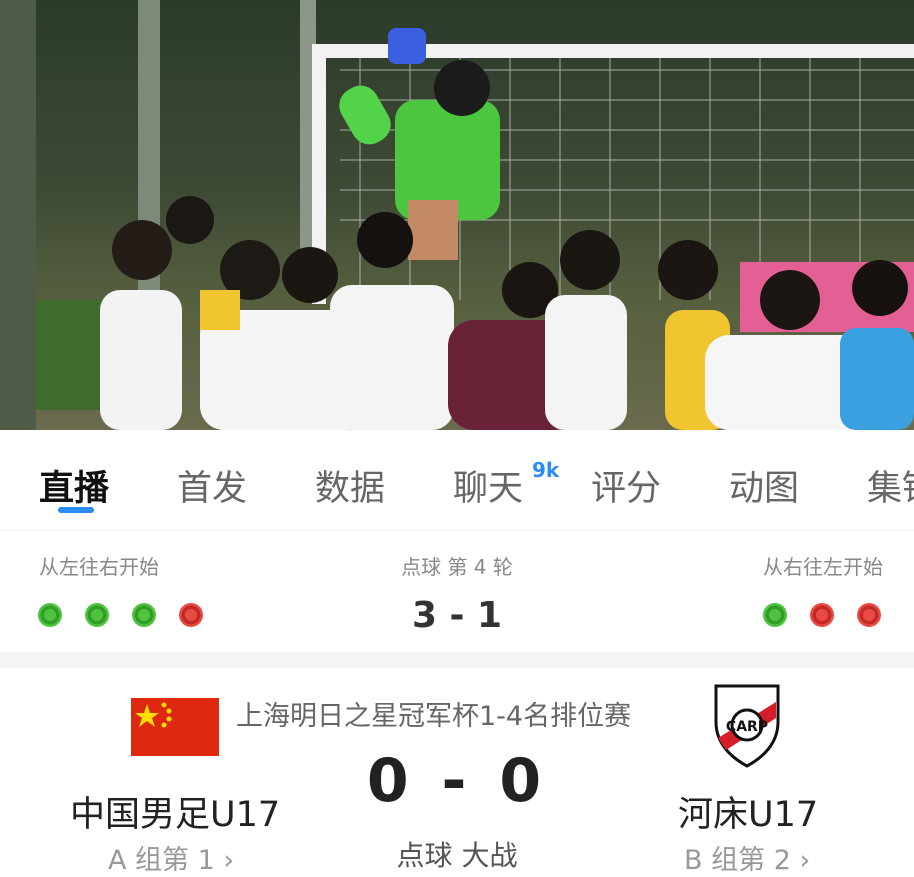 This screenshot has height=877, width=914. What do you see at coordinates (212, 485) in the screenshot?
I see `tab-lineup: 首发` at bounding box center [212, 485].